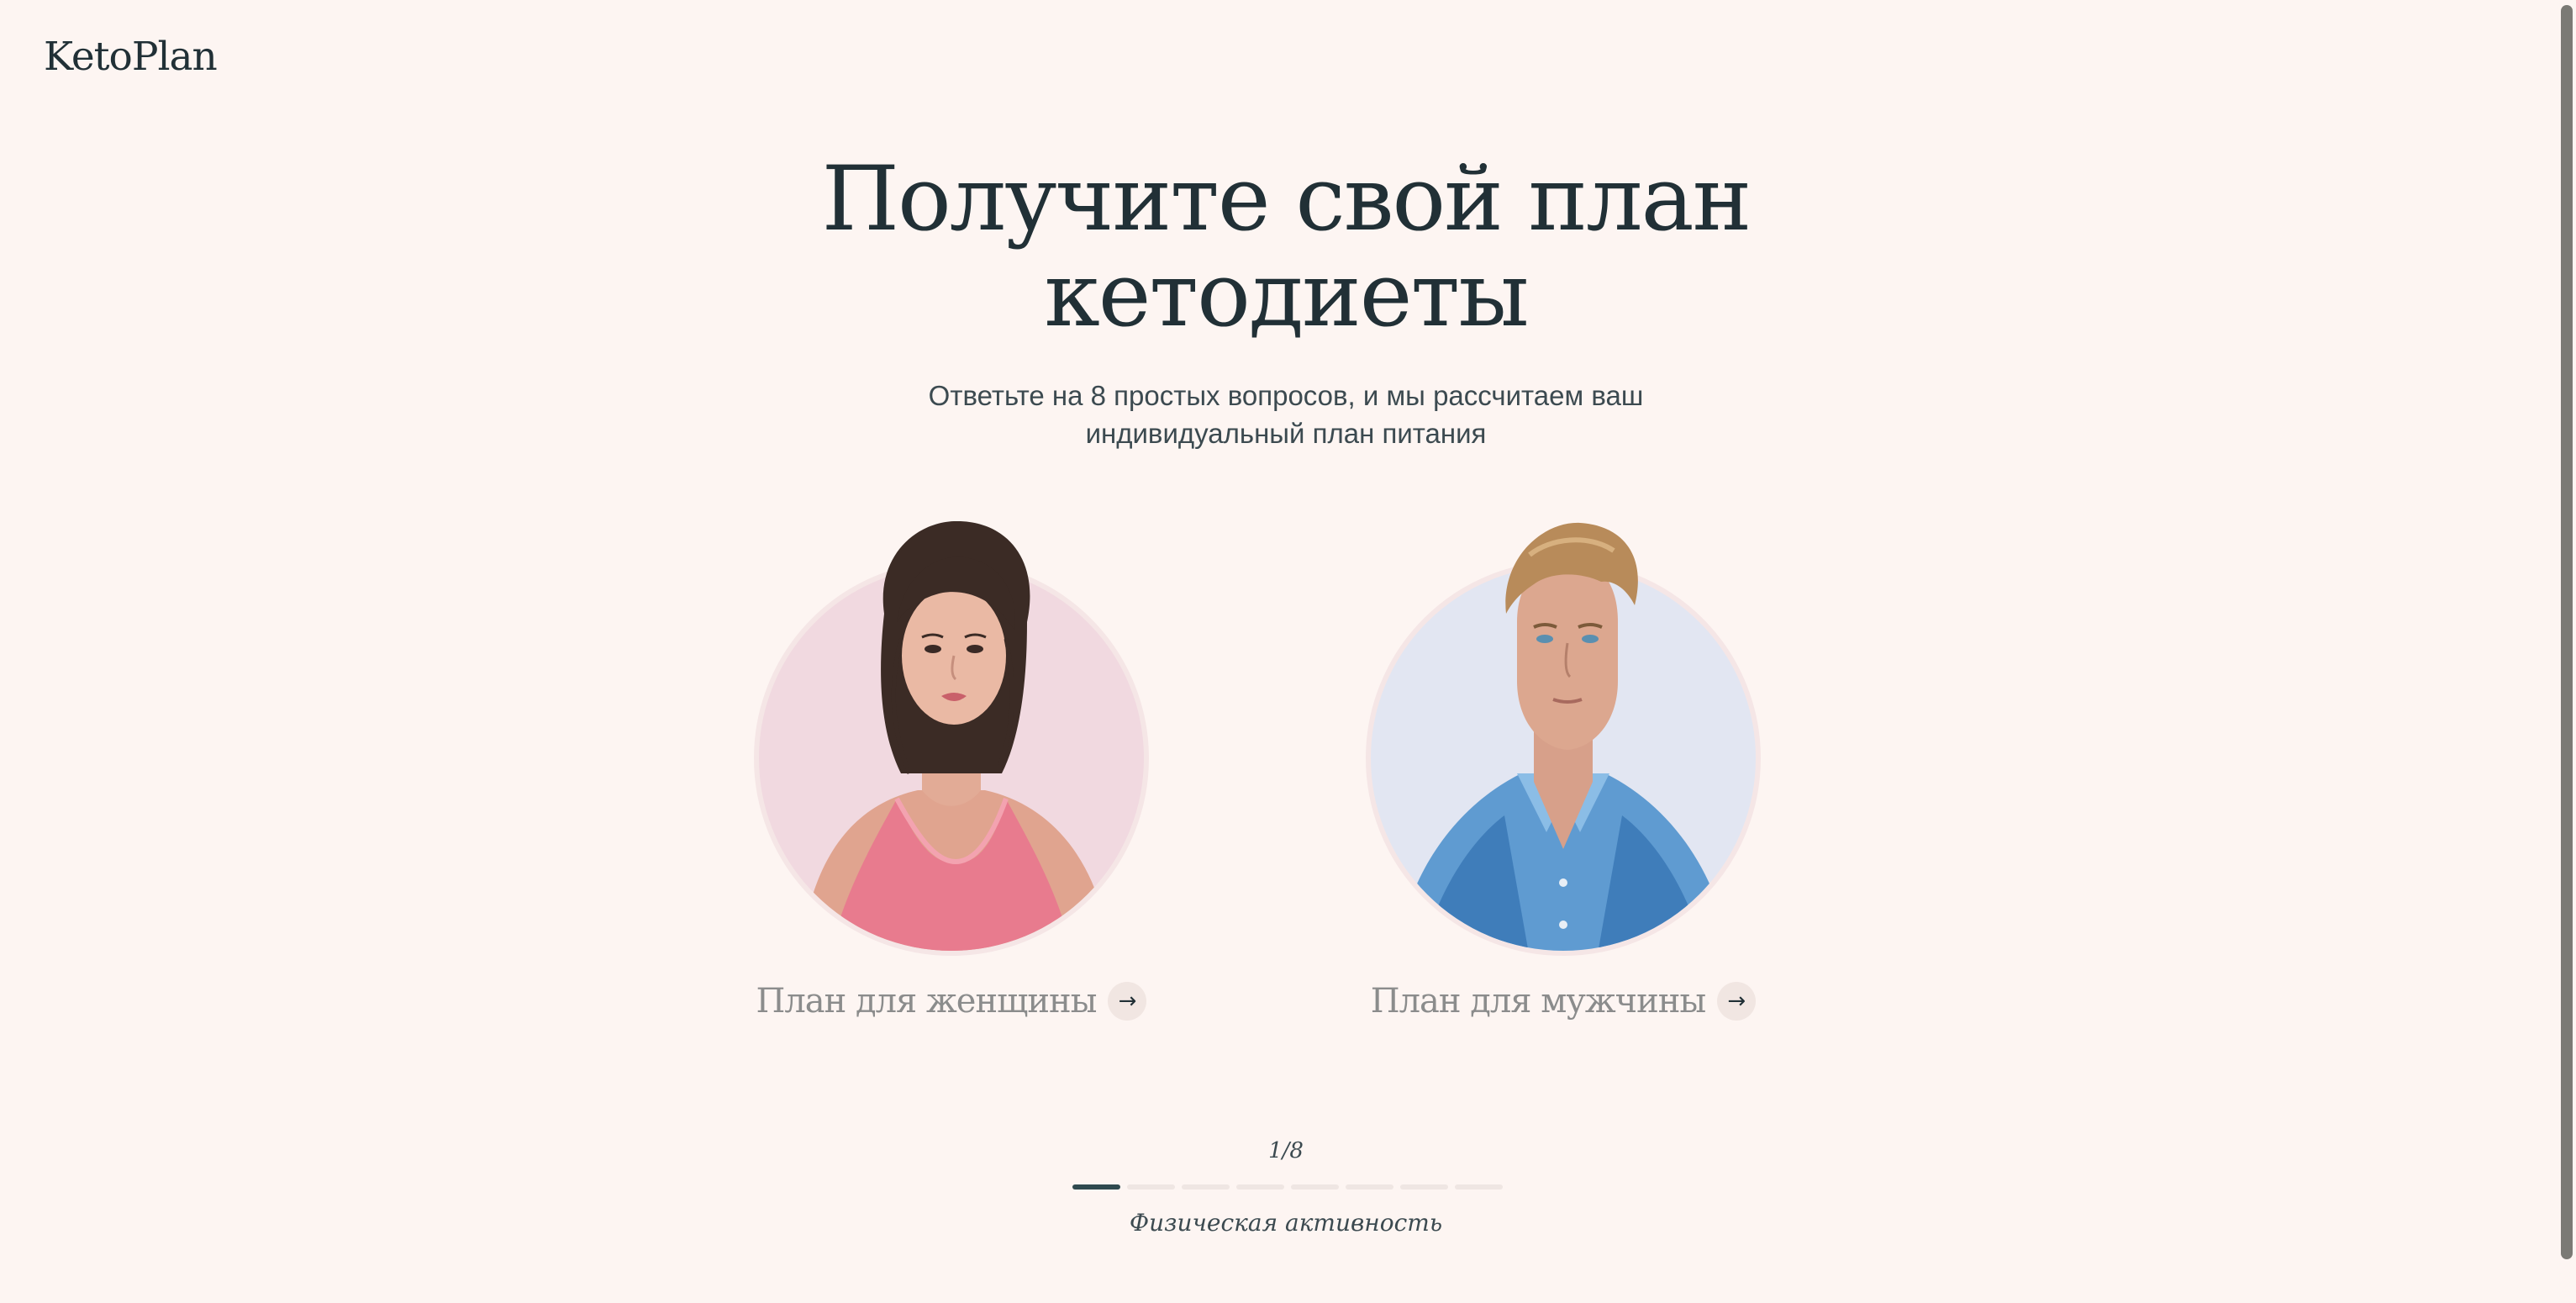 This screenshot has height=1303, width=2576. Describe the element at coordinates (1539, 1001) in the screenshot. I see `male-plan-text: План для мужчины` at that location.